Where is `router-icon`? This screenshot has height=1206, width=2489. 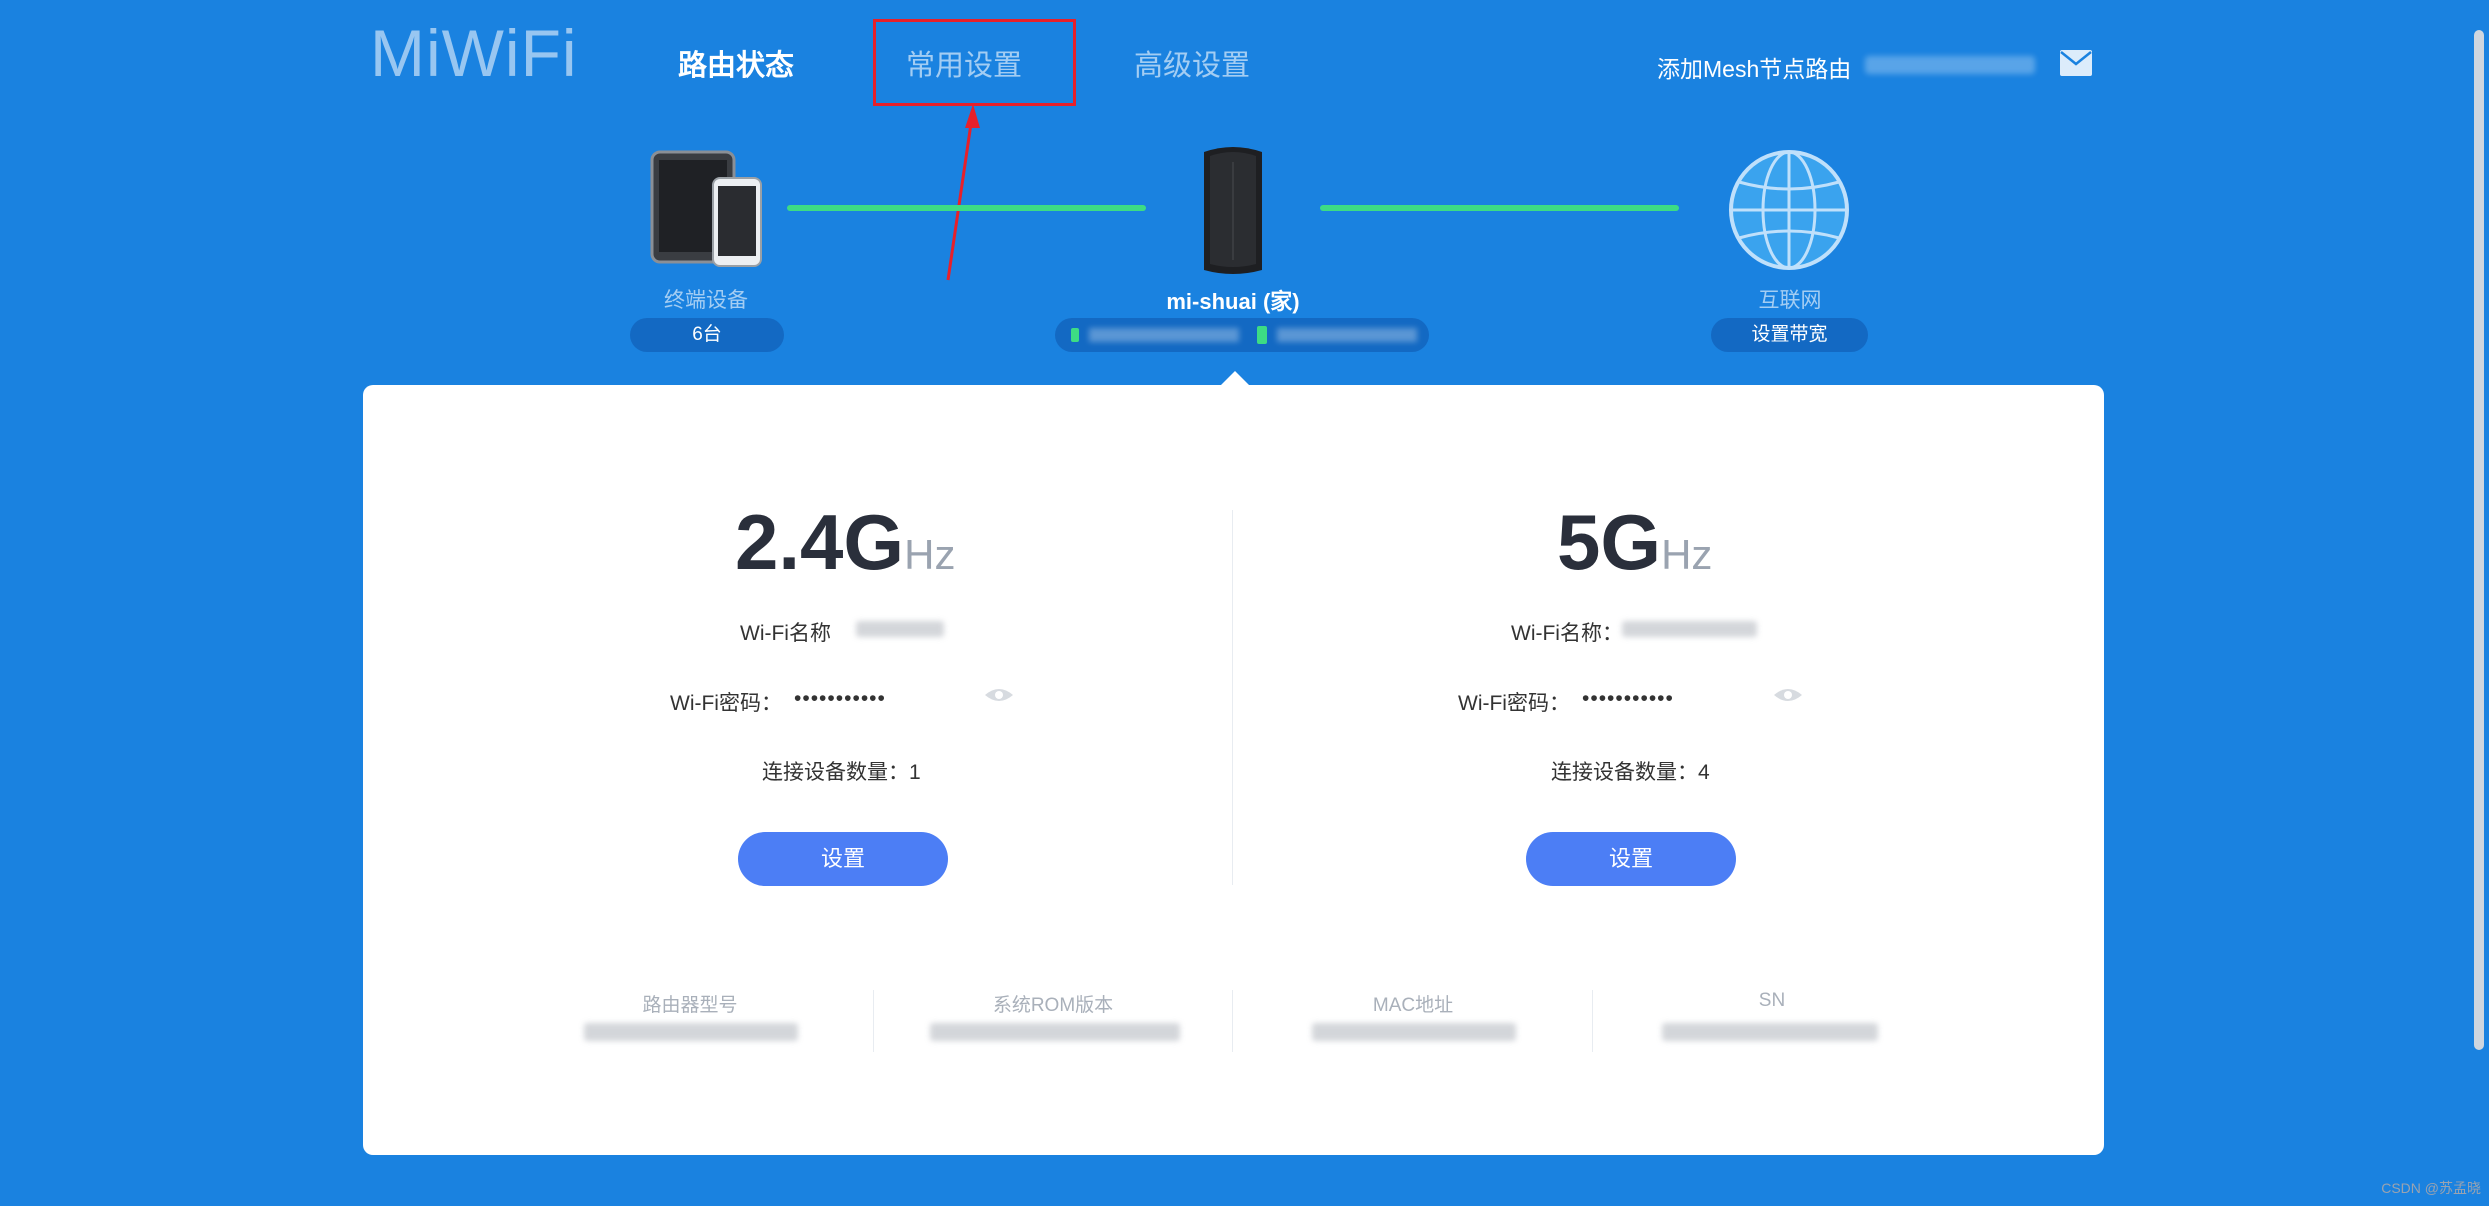
router-icon is located at coordinates (1233, 210).